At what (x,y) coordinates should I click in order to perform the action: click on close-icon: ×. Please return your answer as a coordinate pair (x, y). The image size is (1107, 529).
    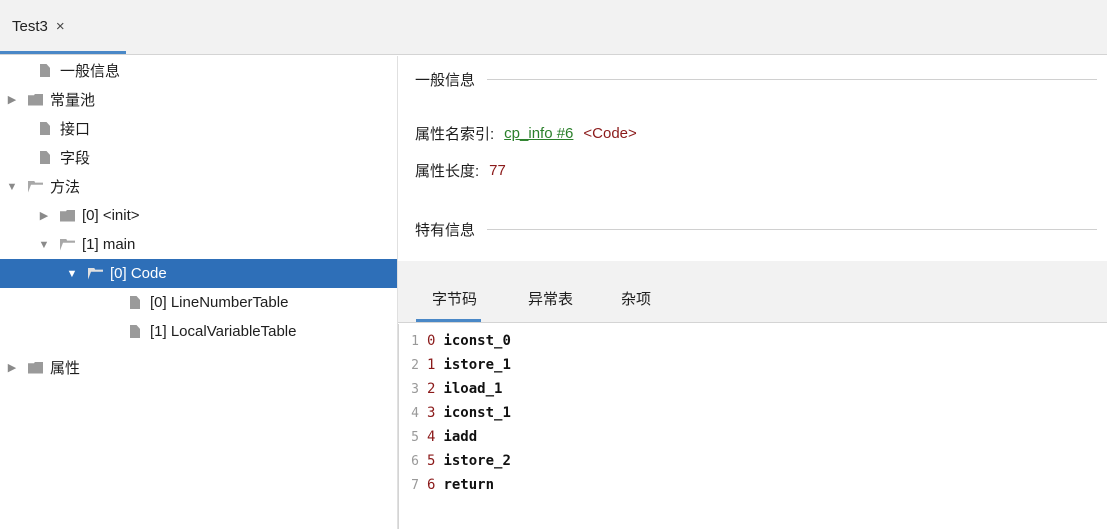
    Looking at the image, I should click on (60, 27).